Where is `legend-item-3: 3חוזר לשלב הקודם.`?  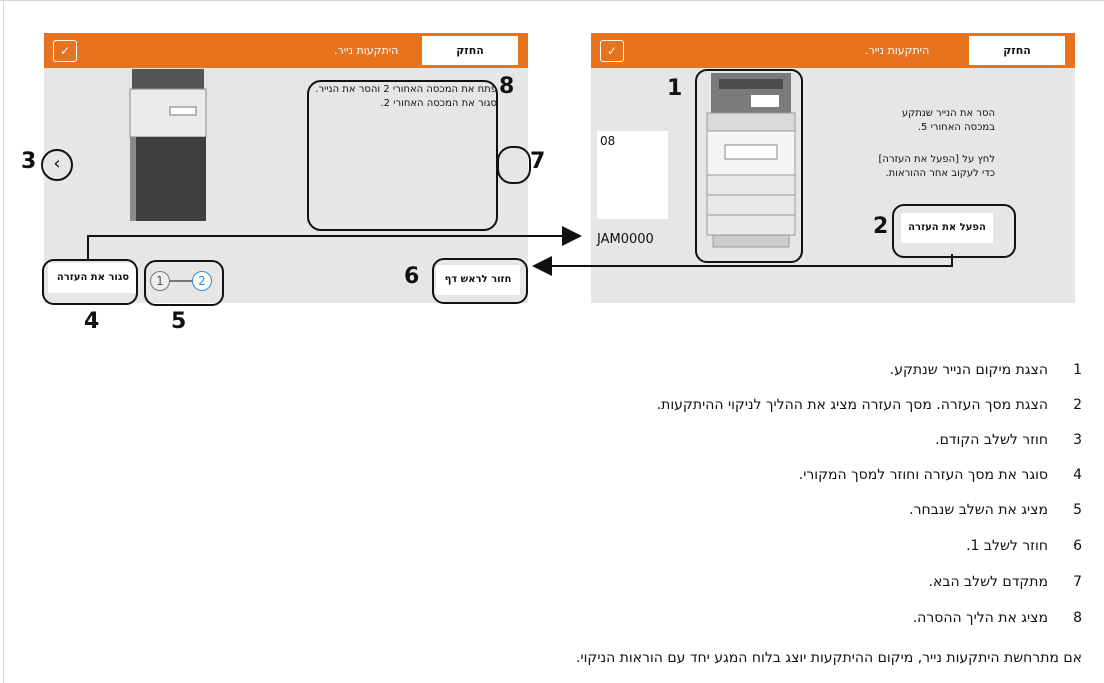 legend-item-3: 3חוזר לשלב הקודם. is located at coordinates (1008, 440).